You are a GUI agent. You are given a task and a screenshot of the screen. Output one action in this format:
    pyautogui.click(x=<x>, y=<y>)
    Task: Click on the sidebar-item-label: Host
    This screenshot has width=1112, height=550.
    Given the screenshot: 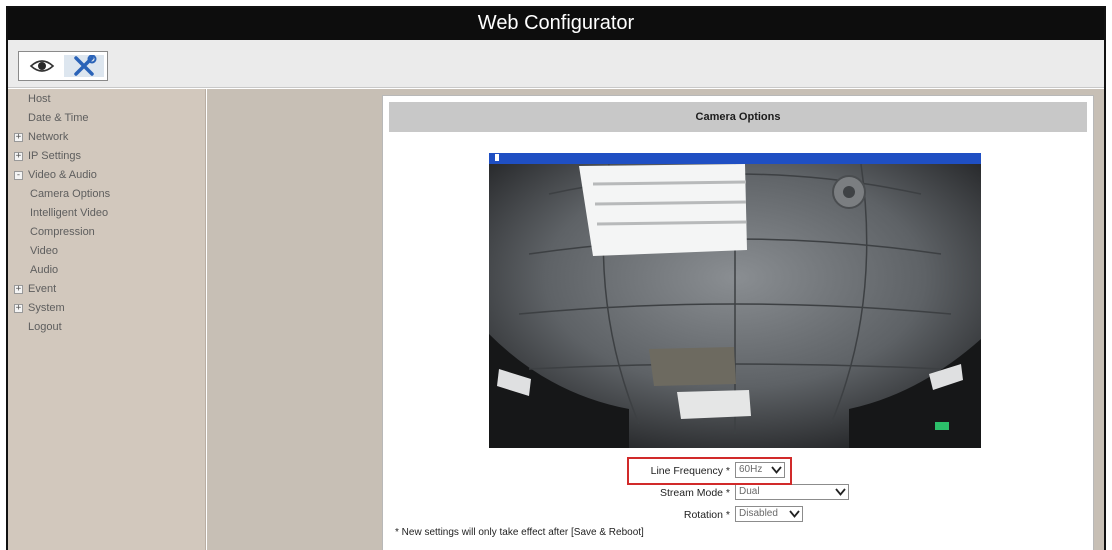 What is the action you would take?
    pyautogui.click(x=39, y=99)
    